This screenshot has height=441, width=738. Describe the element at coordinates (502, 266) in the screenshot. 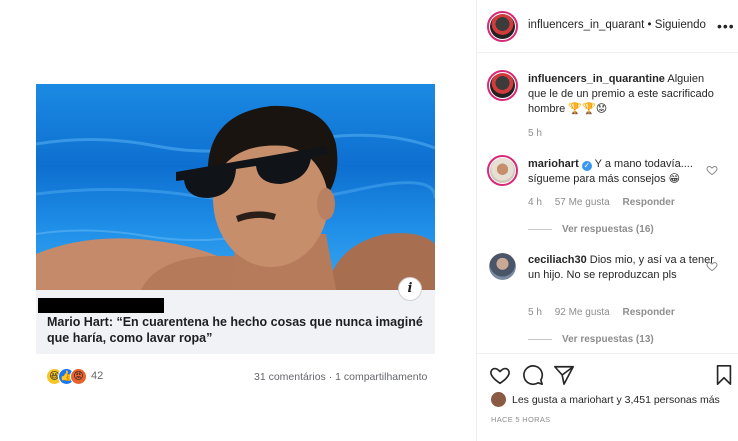

I see `comment-avatar-ceciliach30` at that location.